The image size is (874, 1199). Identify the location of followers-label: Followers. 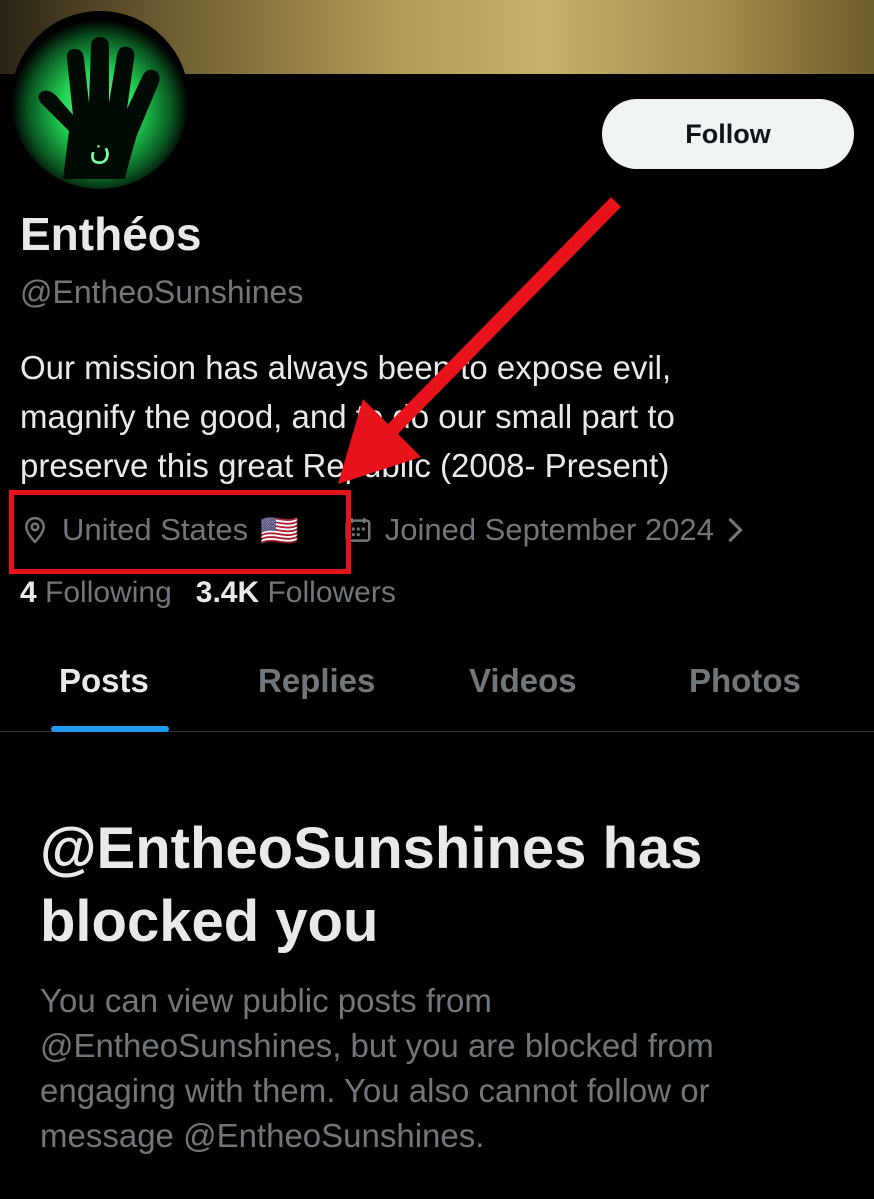
(331, 592).